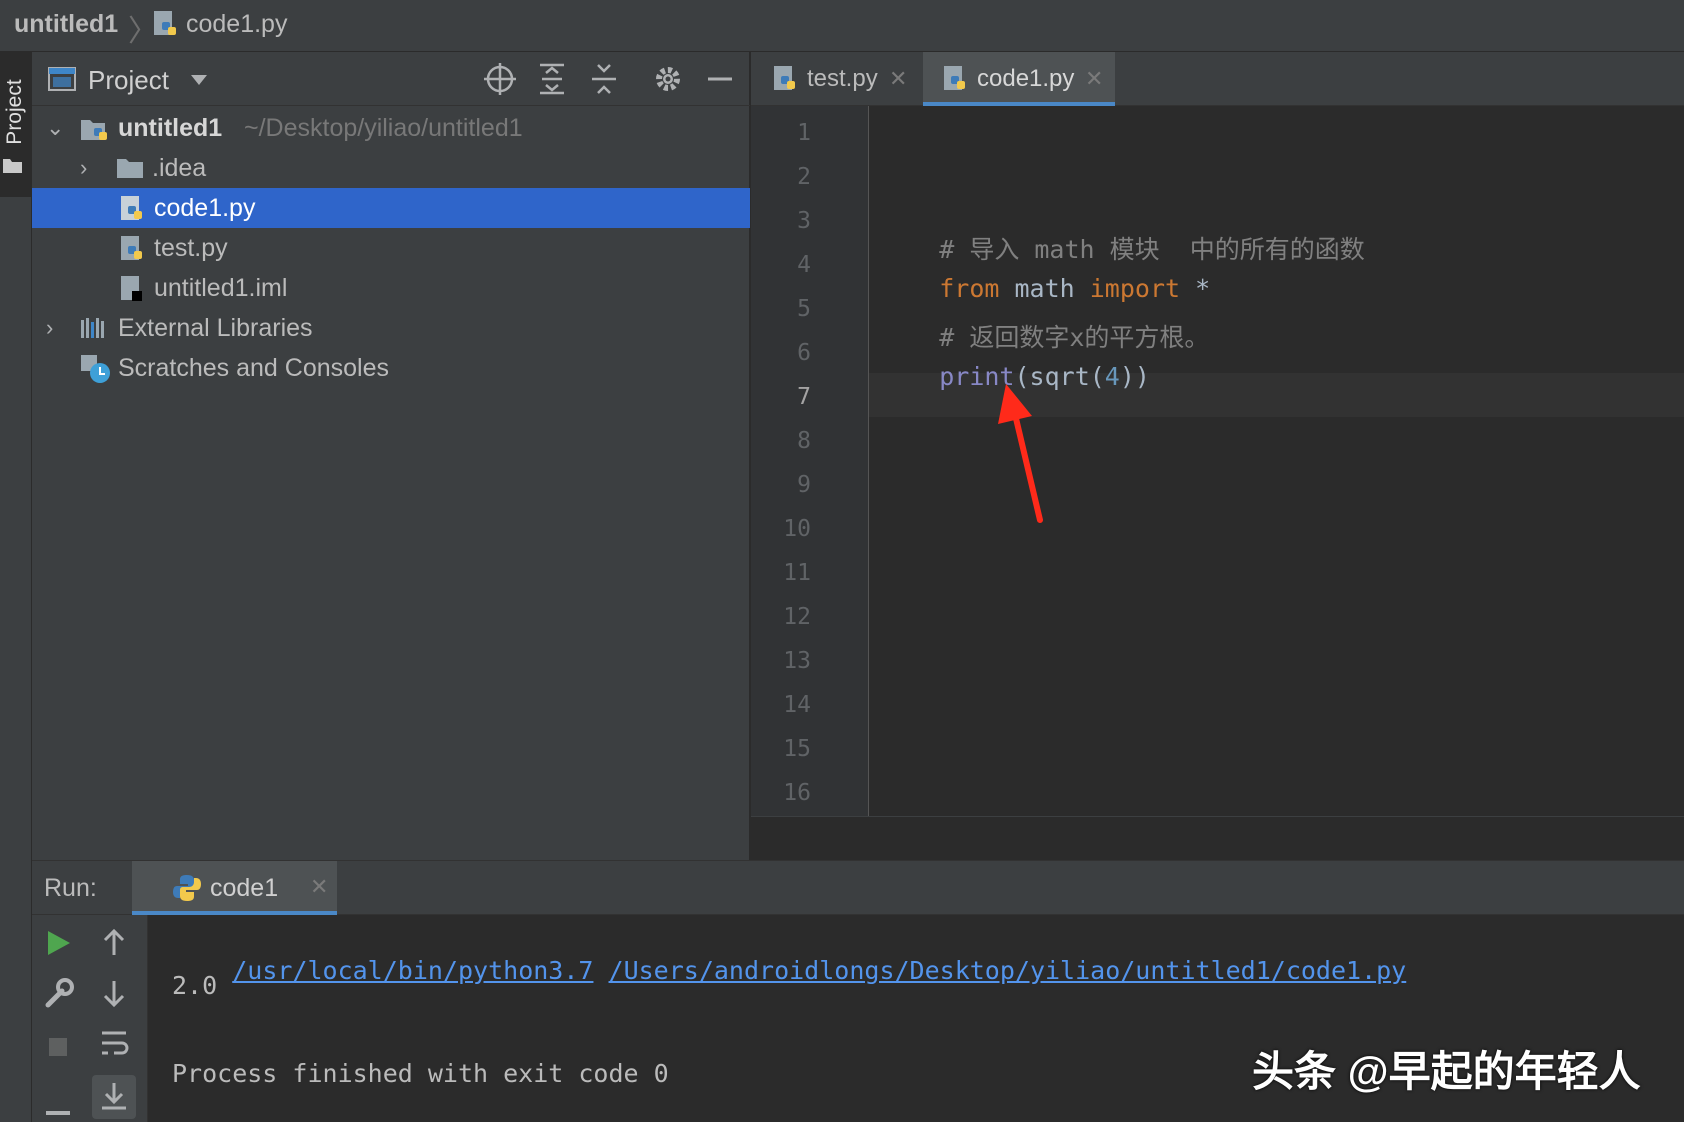 Image resolution: width=1684 pixels, height=1122 pixels. Describe the element at coordinates (804, 177) in the screenshot. I see `line-number: 2` at that location.